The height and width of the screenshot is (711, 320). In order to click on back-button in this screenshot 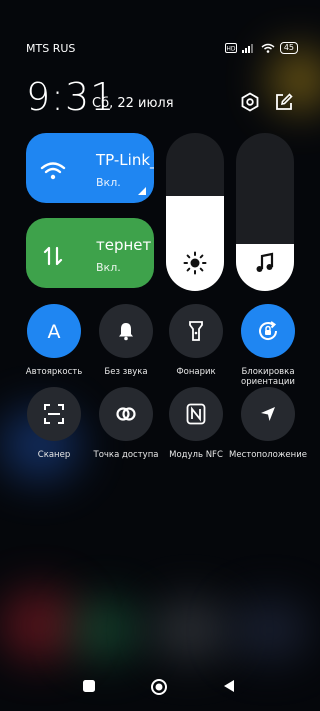, I will do `click(229, 686)`.